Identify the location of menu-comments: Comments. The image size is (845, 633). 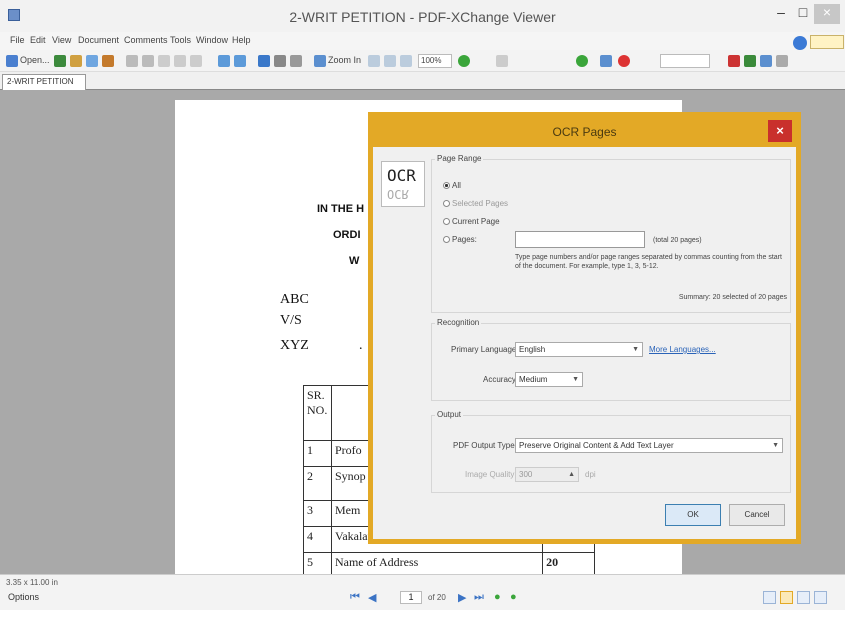
(146, 40).